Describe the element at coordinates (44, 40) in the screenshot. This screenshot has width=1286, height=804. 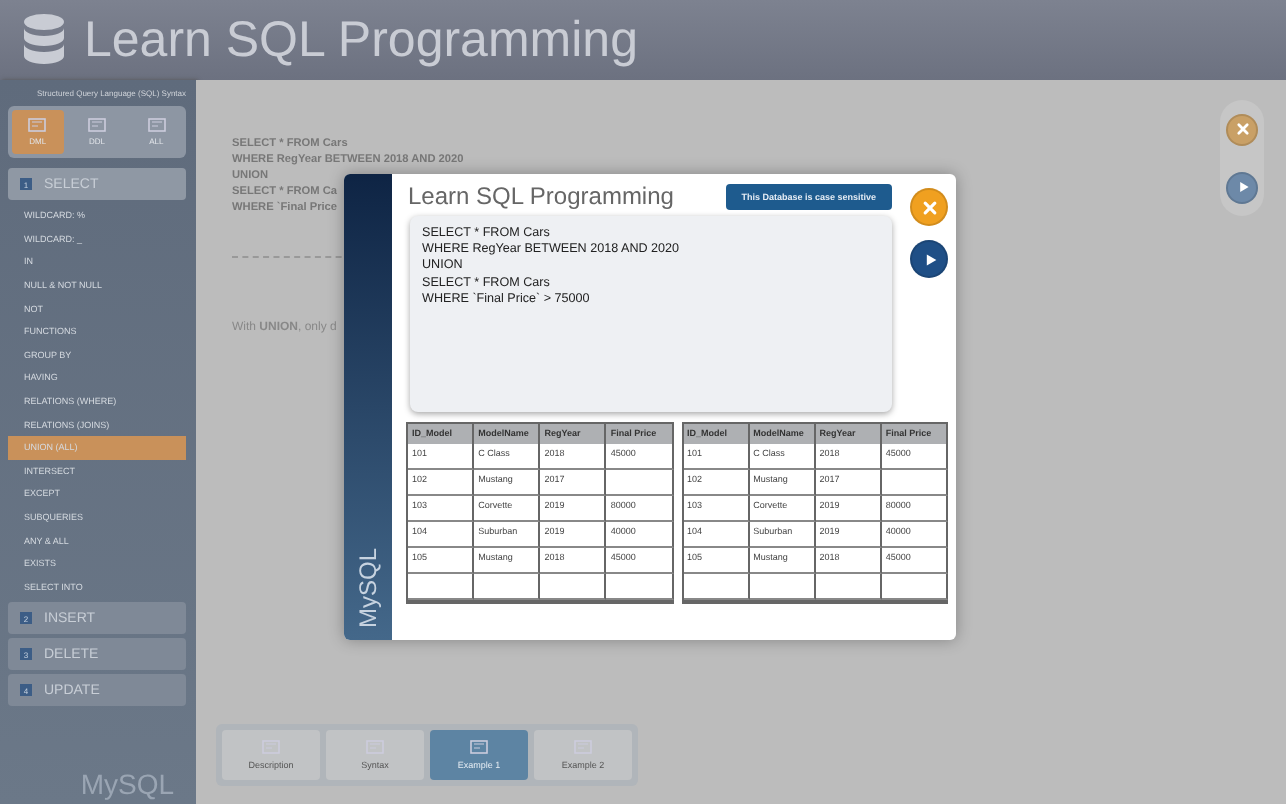
I see `database-icon` at that location.